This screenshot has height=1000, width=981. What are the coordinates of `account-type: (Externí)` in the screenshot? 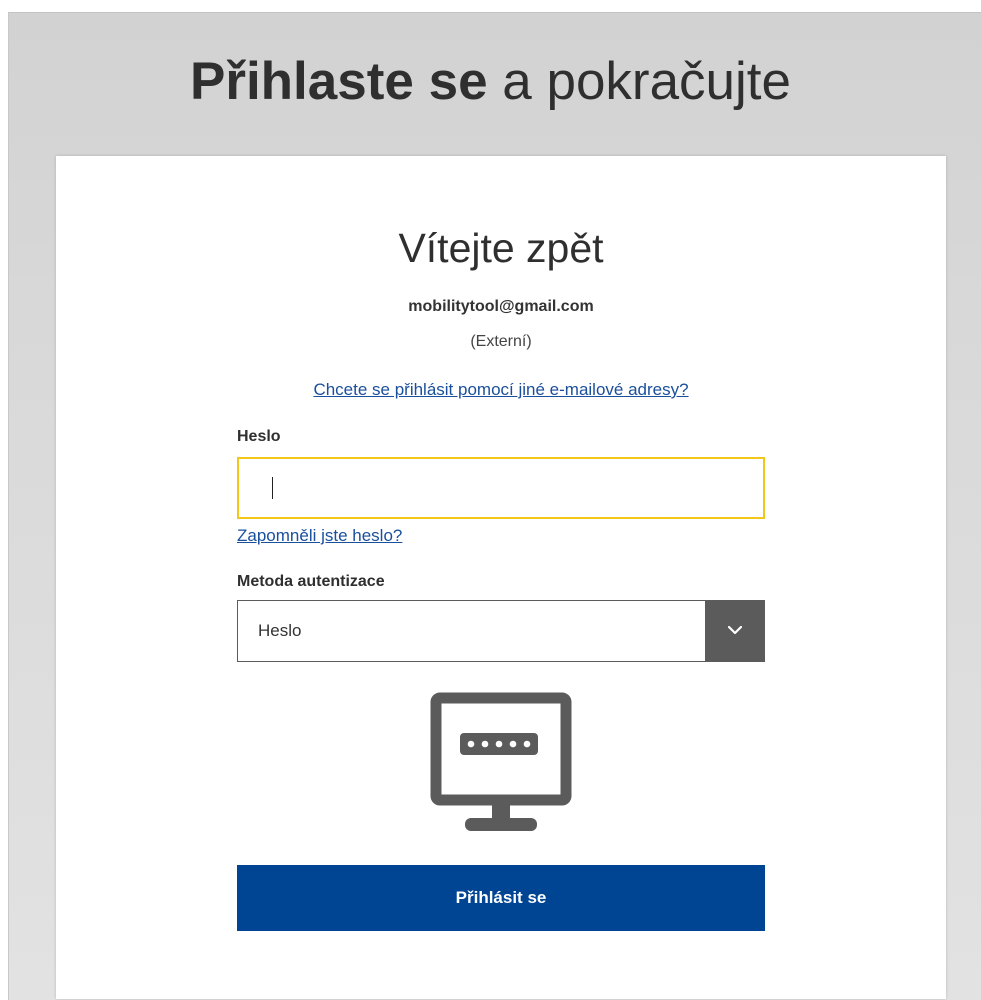 It's located at (501, 341).